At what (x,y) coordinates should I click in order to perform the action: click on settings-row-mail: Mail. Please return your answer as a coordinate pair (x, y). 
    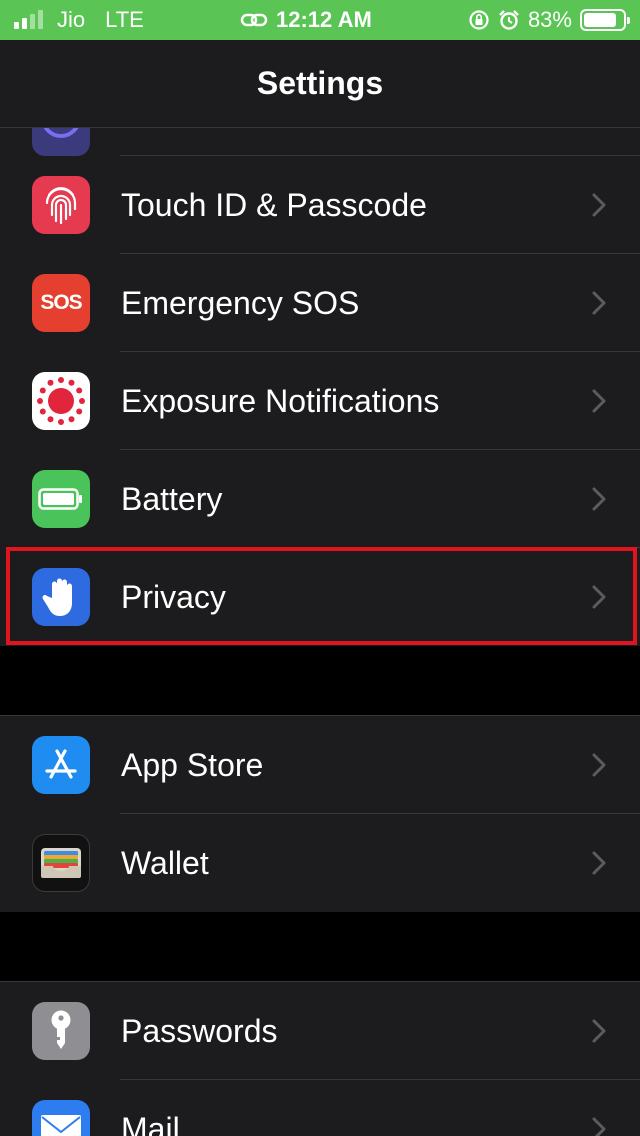
    Looking at the image, I should click on (320, 1108).